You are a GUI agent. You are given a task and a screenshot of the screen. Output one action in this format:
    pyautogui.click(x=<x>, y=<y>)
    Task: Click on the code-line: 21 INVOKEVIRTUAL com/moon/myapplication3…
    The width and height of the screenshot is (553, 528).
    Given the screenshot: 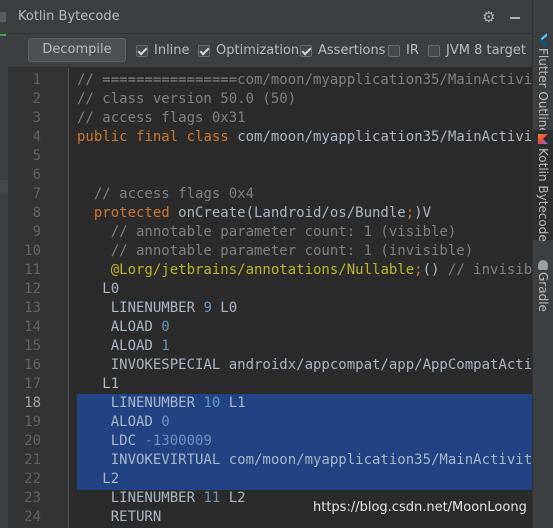 What is the action you would take?
    pyautogui.click(x=270, y=460)
    